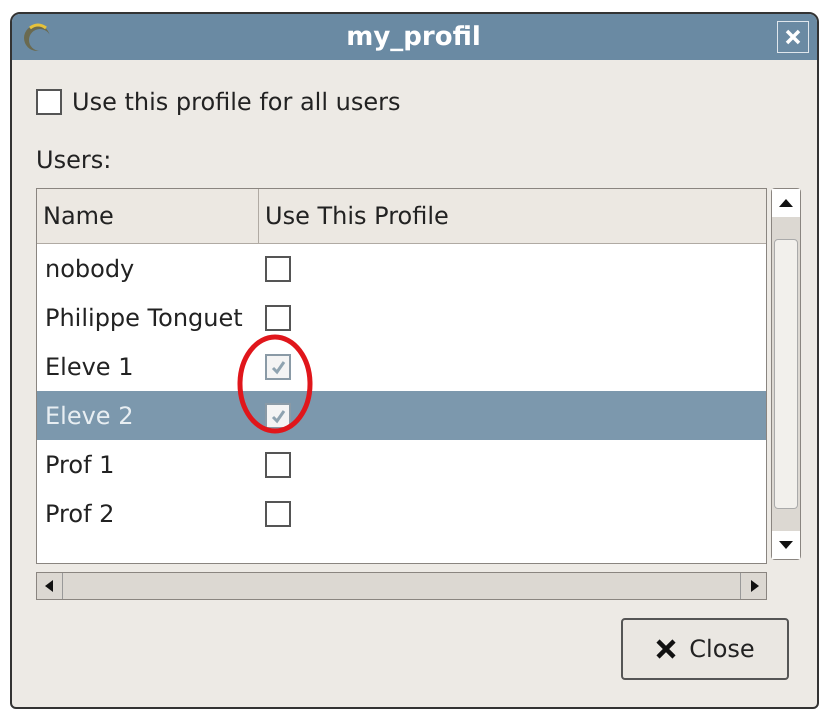 Image resolution: width=819 pixels, height=711 pixels. What do you see at coordinates (90, 269) in the screenshot?
I see `table-cell-text: nobody` at bounding box center [90, 269].